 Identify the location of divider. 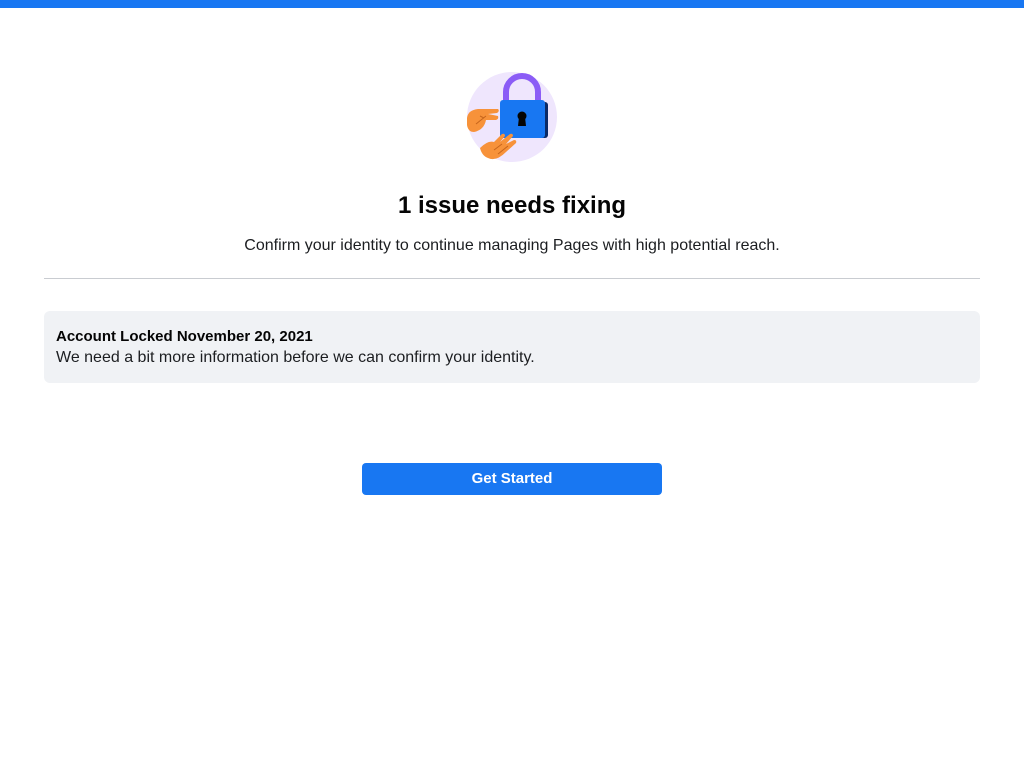
(512, 278).